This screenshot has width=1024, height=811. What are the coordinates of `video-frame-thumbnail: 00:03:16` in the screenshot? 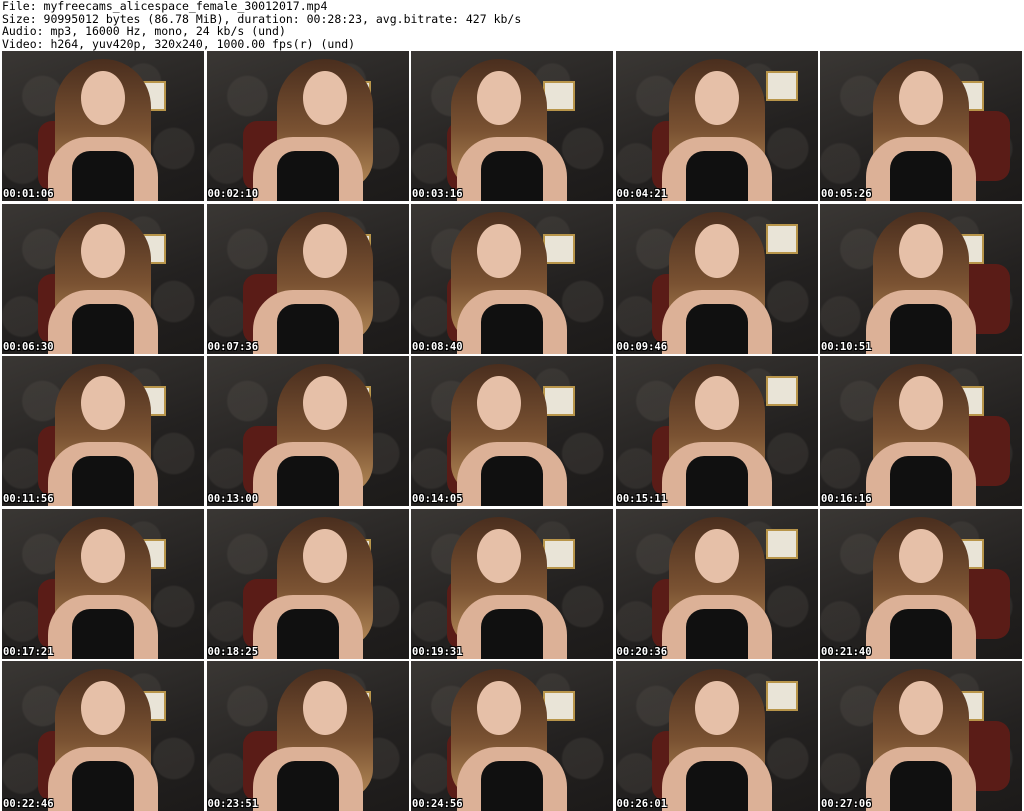 It's located at (512, 126).